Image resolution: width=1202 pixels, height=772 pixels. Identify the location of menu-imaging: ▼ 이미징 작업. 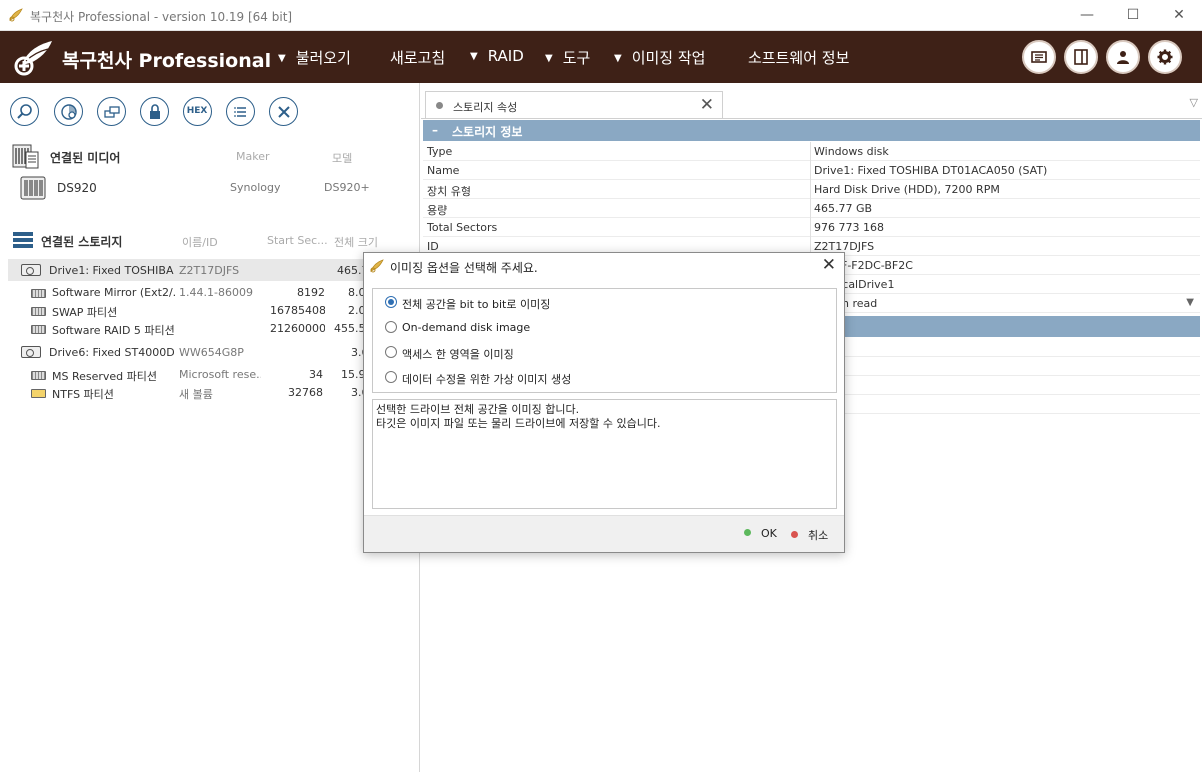
(659, 57).